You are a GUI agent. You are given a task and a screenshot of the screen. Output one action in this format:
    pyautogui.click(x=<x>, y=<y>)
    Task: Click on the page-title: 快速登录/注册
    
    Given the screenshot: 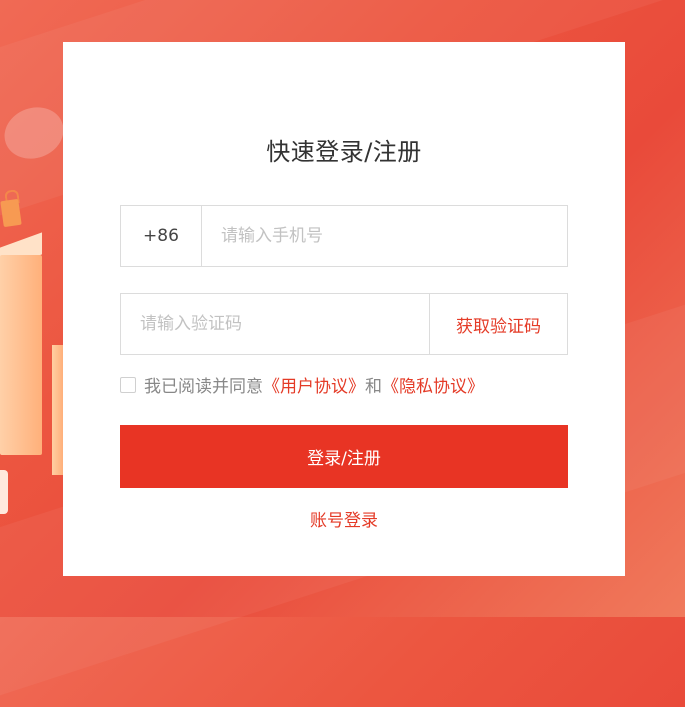 What is the action you would take?
    pyautogui.click(x=344, y=152)
    